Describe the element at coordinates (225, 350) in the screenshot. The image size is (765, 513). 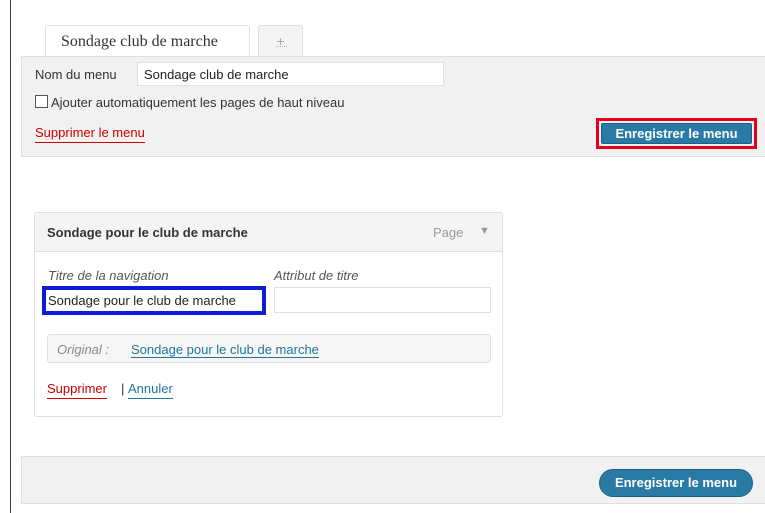
I see `original-link: Sondage pour le club de marche` at that location.